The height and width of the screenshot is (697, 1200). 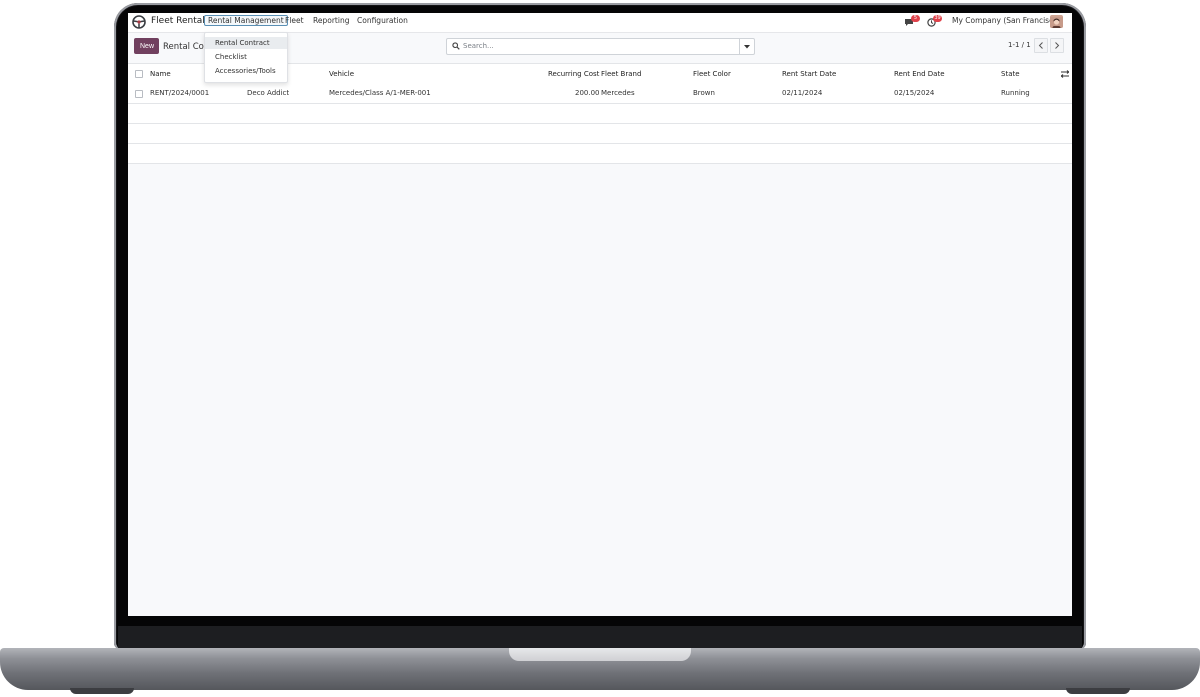 I want to click on laptop-foot-right, so click(x=1098, y=691).